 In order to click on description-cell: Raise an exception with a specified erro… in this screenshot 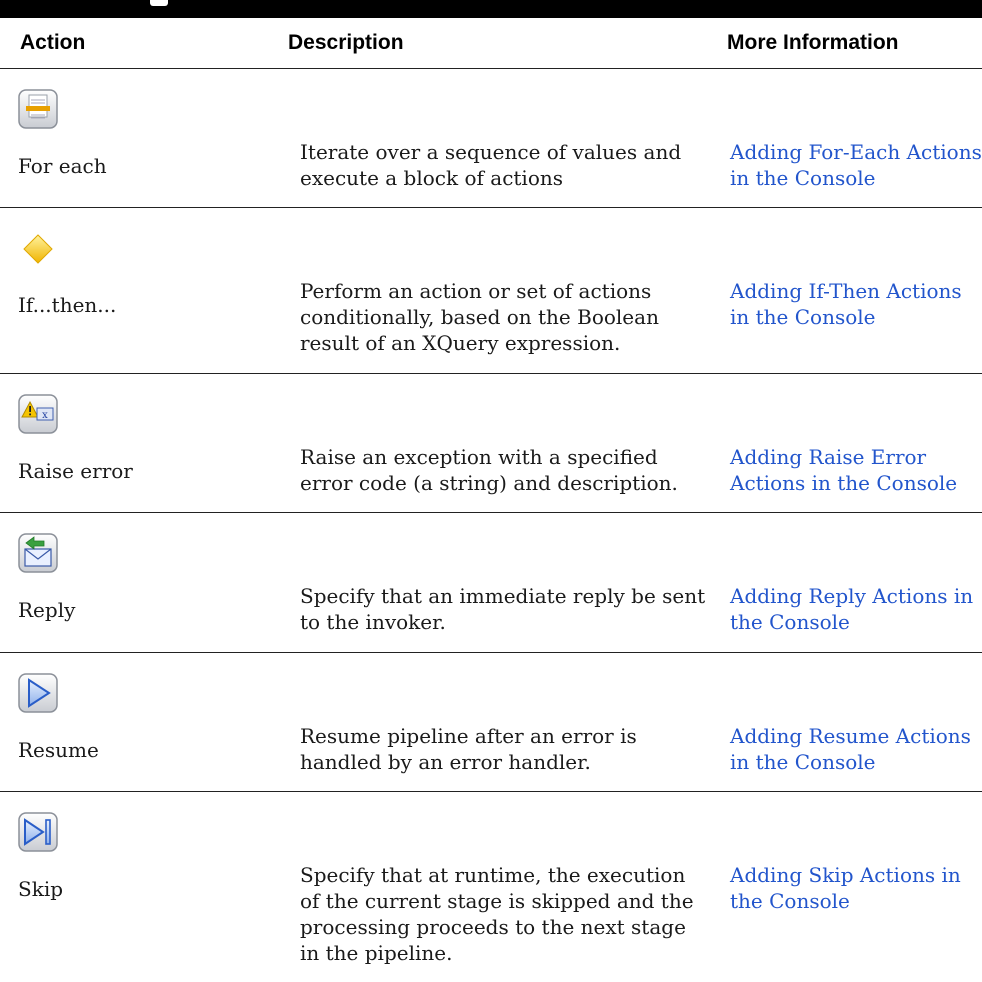, I will do `click(498, 443)`.